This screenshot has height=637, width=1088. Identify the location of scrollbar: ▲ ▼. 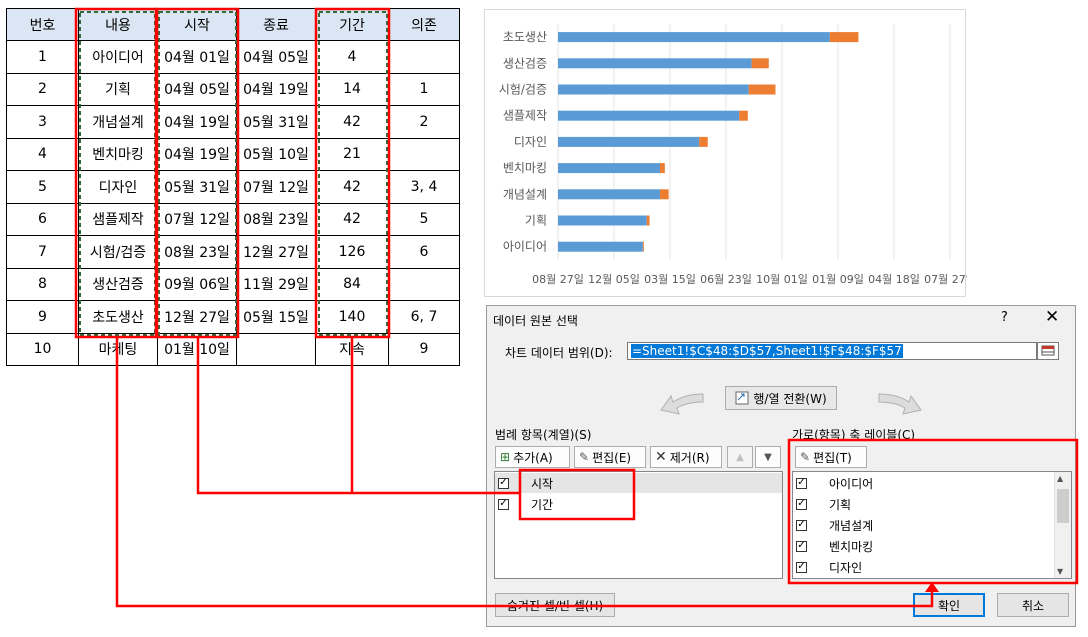
(1062, 525).